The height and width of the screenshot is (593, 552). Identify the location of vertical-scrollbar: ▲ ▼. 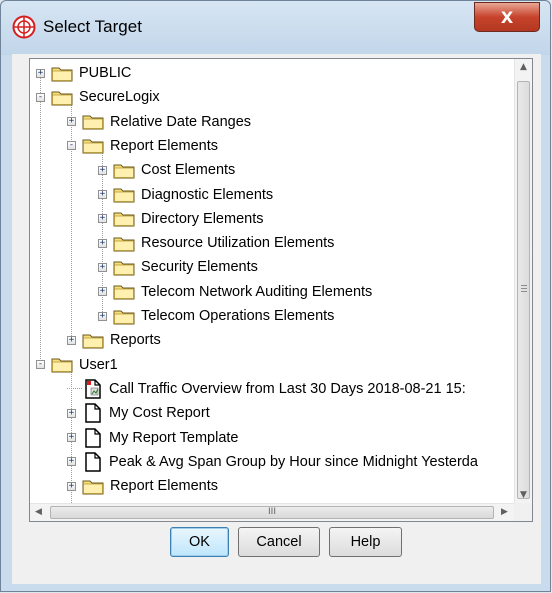
(523, 281).